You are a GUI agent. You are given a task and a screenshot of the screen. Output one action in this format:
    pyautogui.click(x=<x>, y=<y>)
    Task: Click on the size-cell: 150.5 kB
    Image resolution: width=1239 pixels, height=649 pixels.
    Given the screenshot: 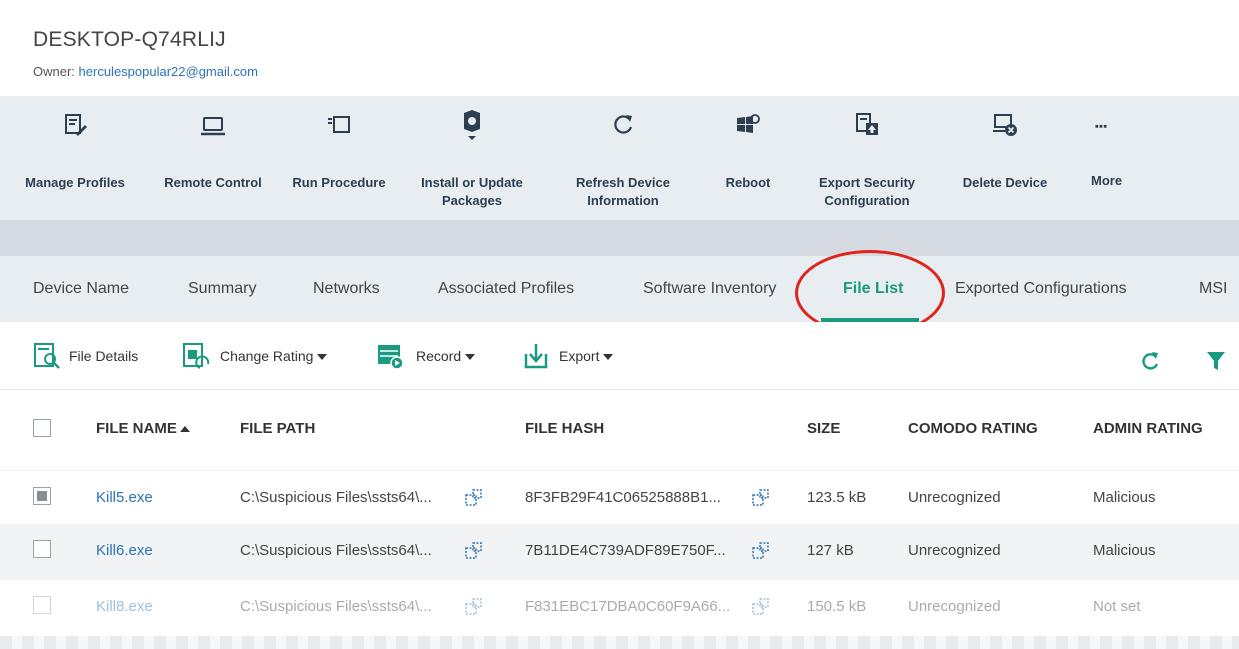 What is the action you would take?
    pyautogui.click(x=837, y=606)
    